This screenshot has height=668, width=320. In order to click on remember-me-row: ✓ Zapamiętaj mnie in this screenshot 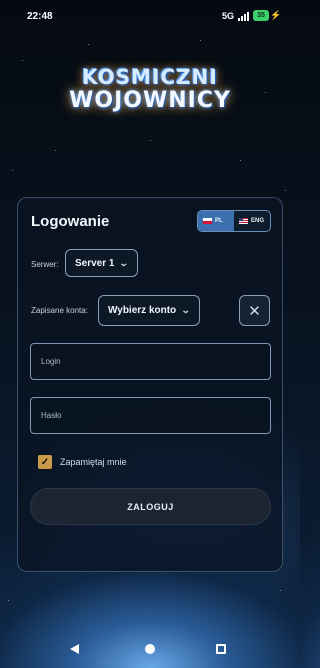, I will do `click(82, 462)`.